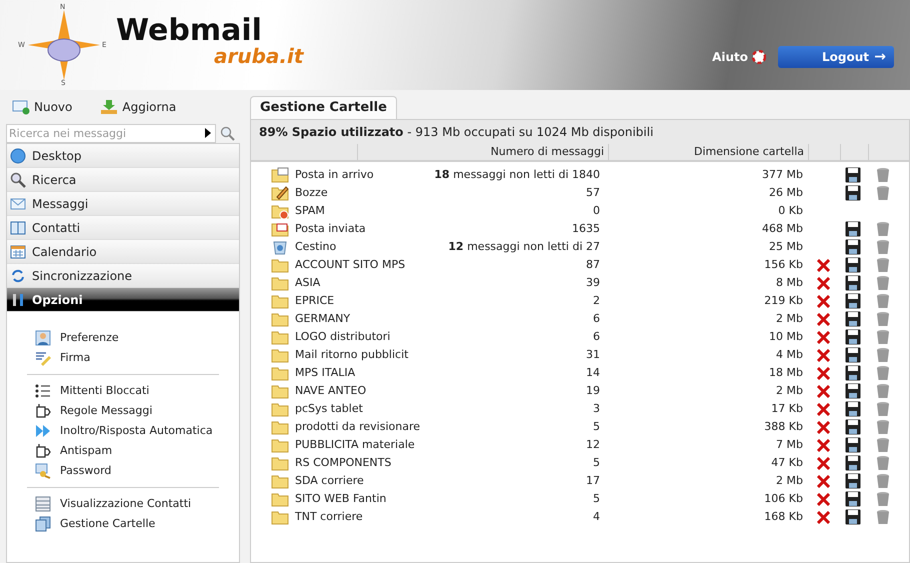 The image size is (910, 563). Describe the element at coordinates (340, 499) in the screenshot. I see `folder-name: SITO WEB Fantin` at that location.